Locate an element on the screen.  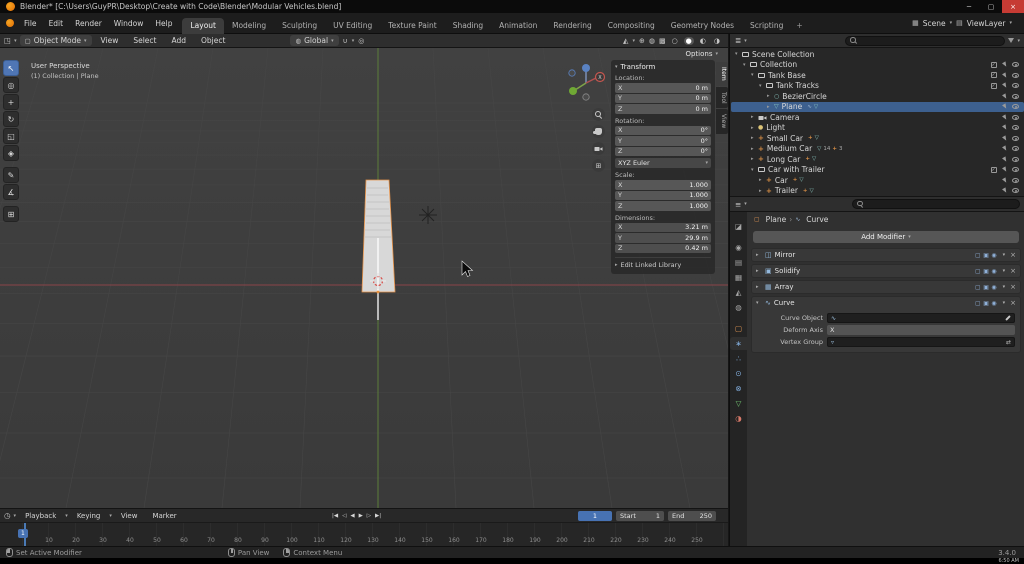
edit-mode-toggle-icon: ▢ is located at coordinates (978, 287).